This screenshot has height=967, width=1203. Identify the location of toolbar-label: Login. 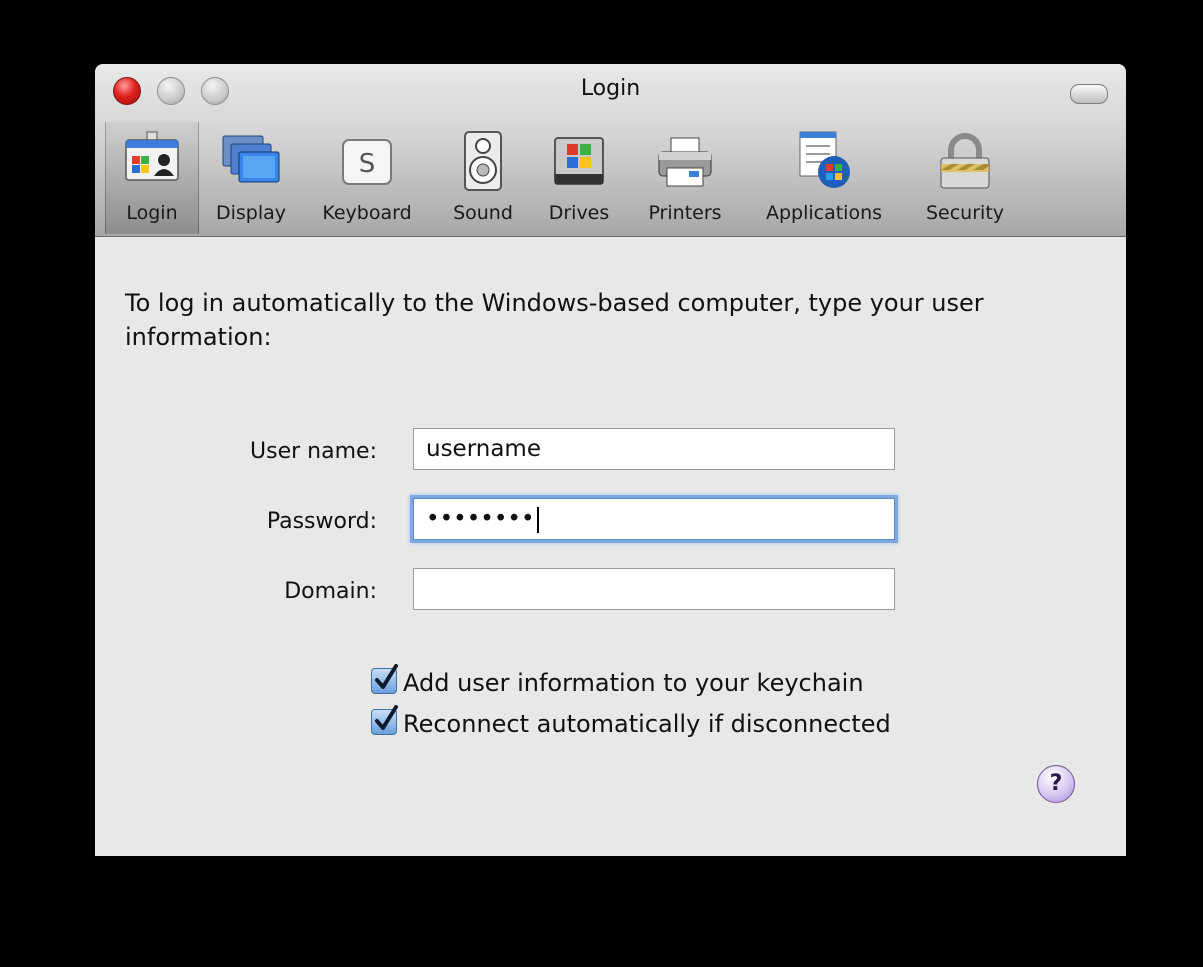
(152, 213).